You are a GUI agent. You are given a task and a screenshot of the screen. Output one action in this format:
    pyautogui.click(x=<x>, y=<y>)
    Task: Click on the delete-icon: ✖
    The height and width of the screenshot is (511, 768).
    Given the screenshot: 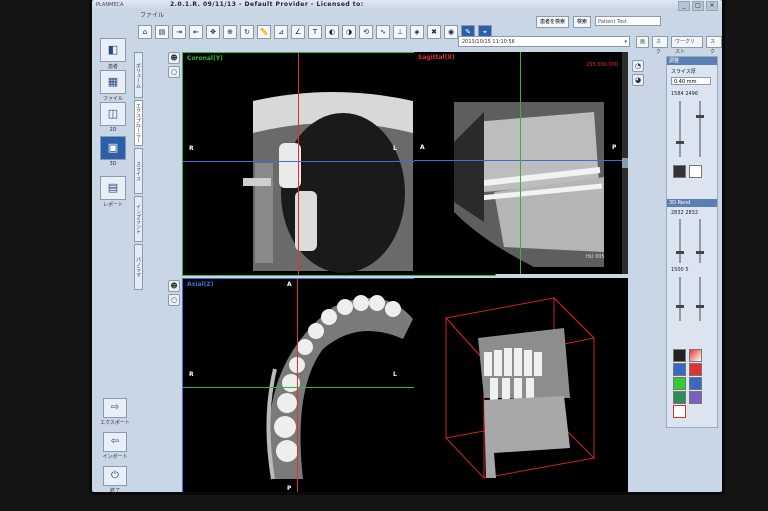 What is the action you would take?
    pyautogui.click(x=434, y=32)
    